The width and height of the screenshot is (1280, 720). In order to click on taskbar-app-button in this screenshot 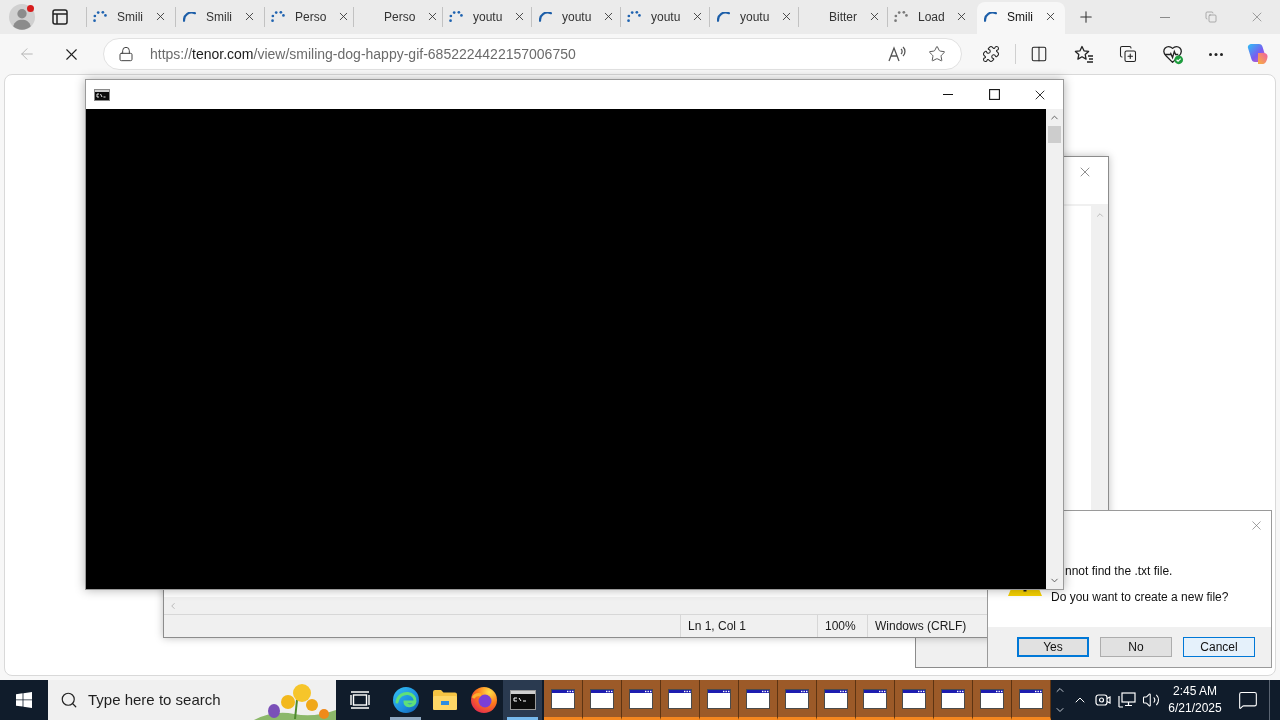, I will do `click(522, 700)`.